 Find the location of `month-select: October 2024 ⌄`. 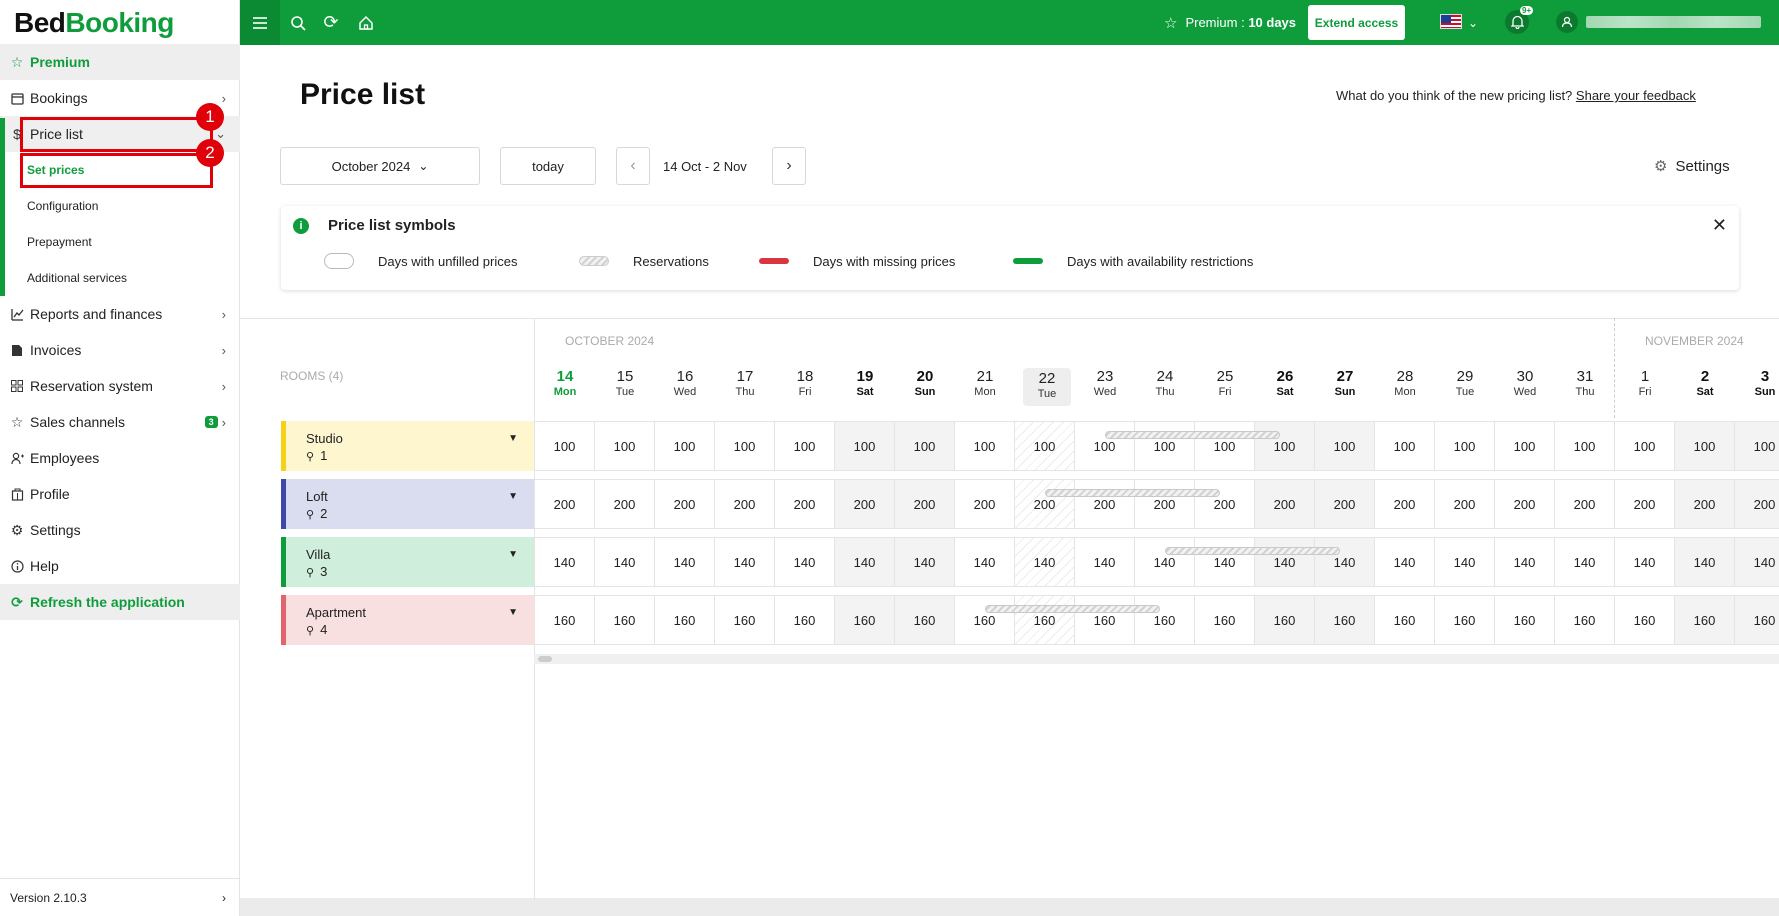

month-select: October 2024 ⌄ is located at coordinates (380, 166).